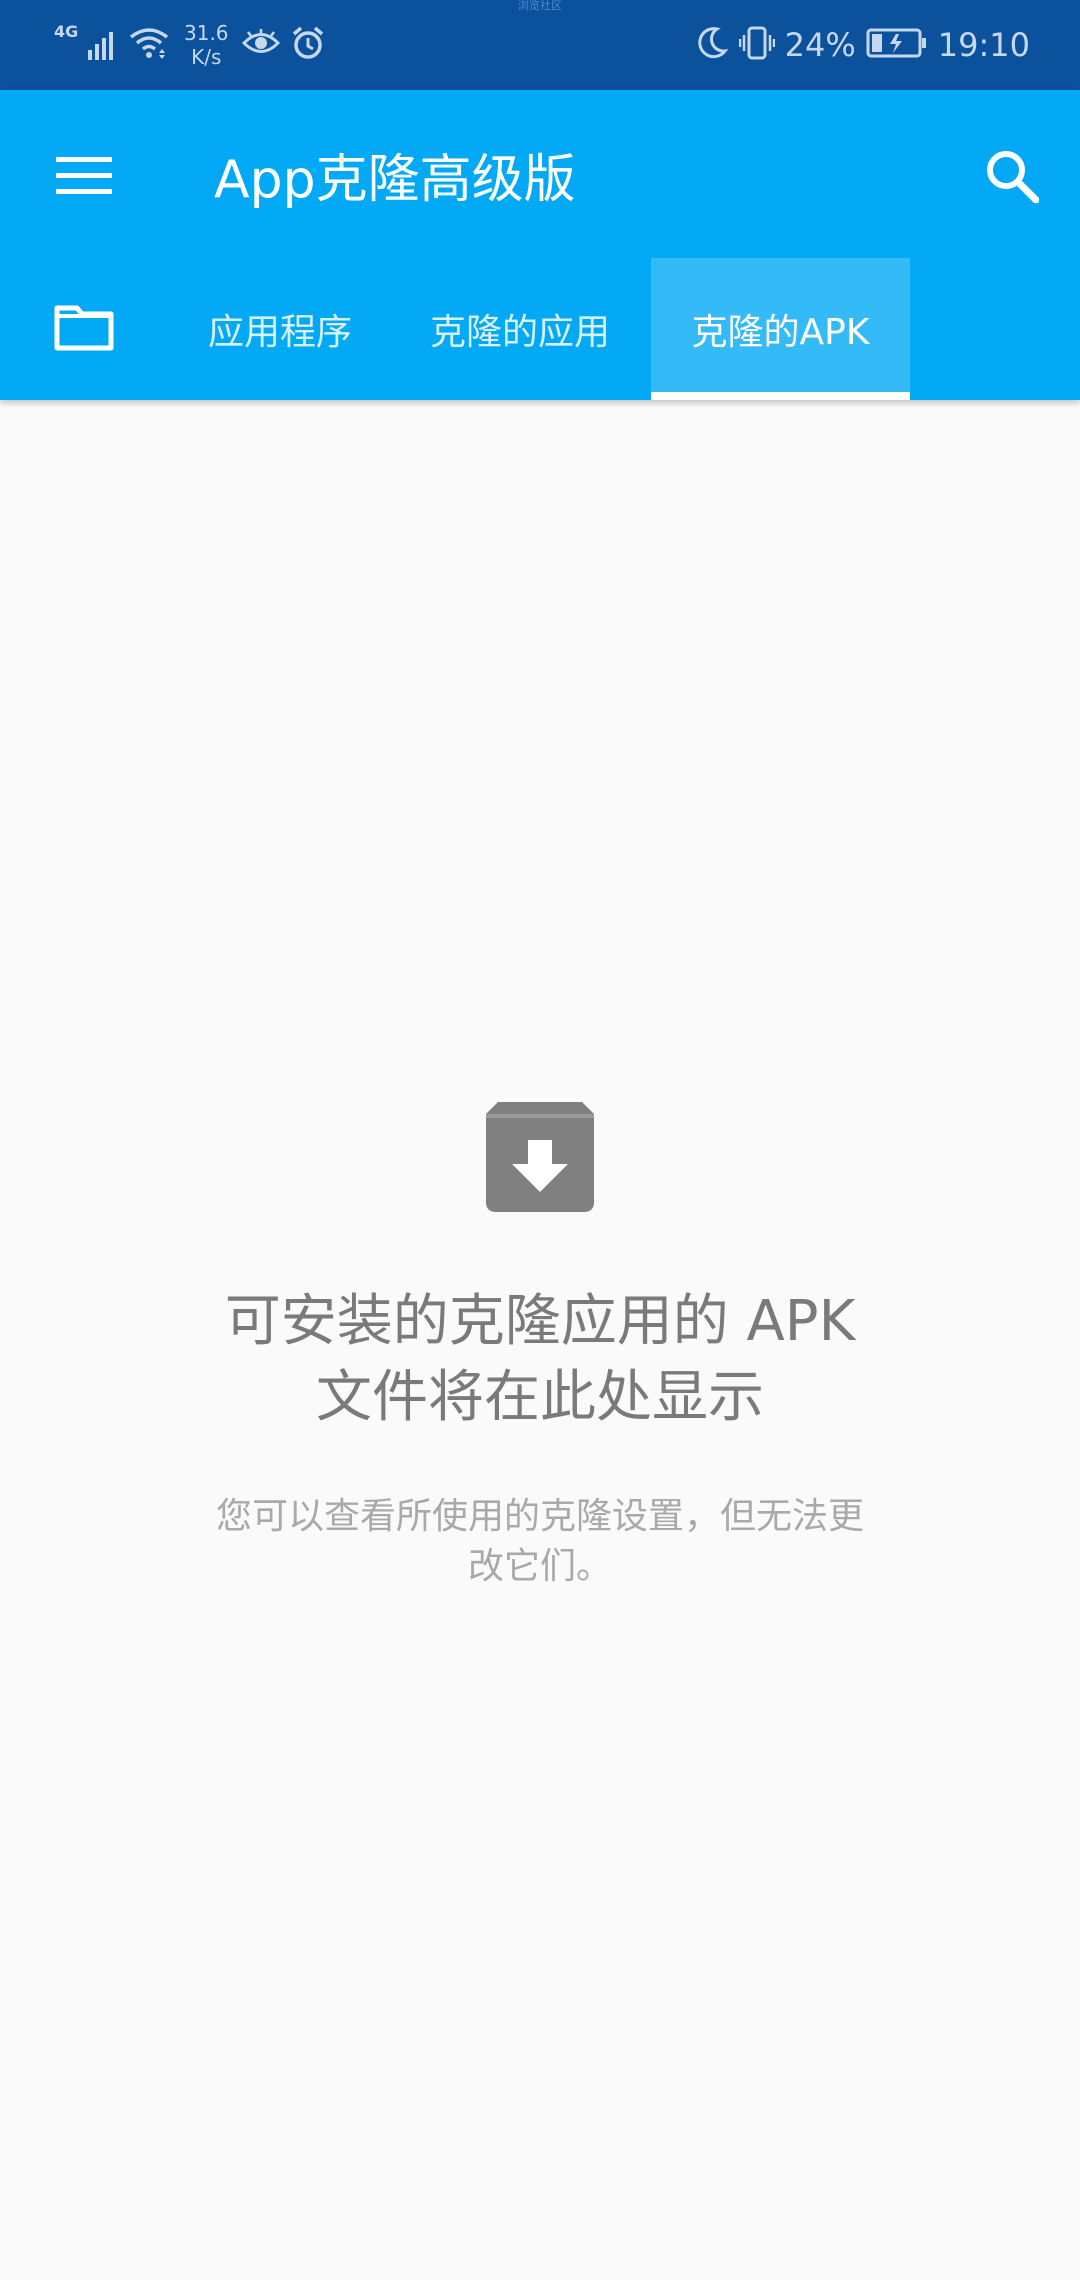  Describe the element at coordinates (540, 1157) in the screenshot. I see `archive-download-icon` at that location.